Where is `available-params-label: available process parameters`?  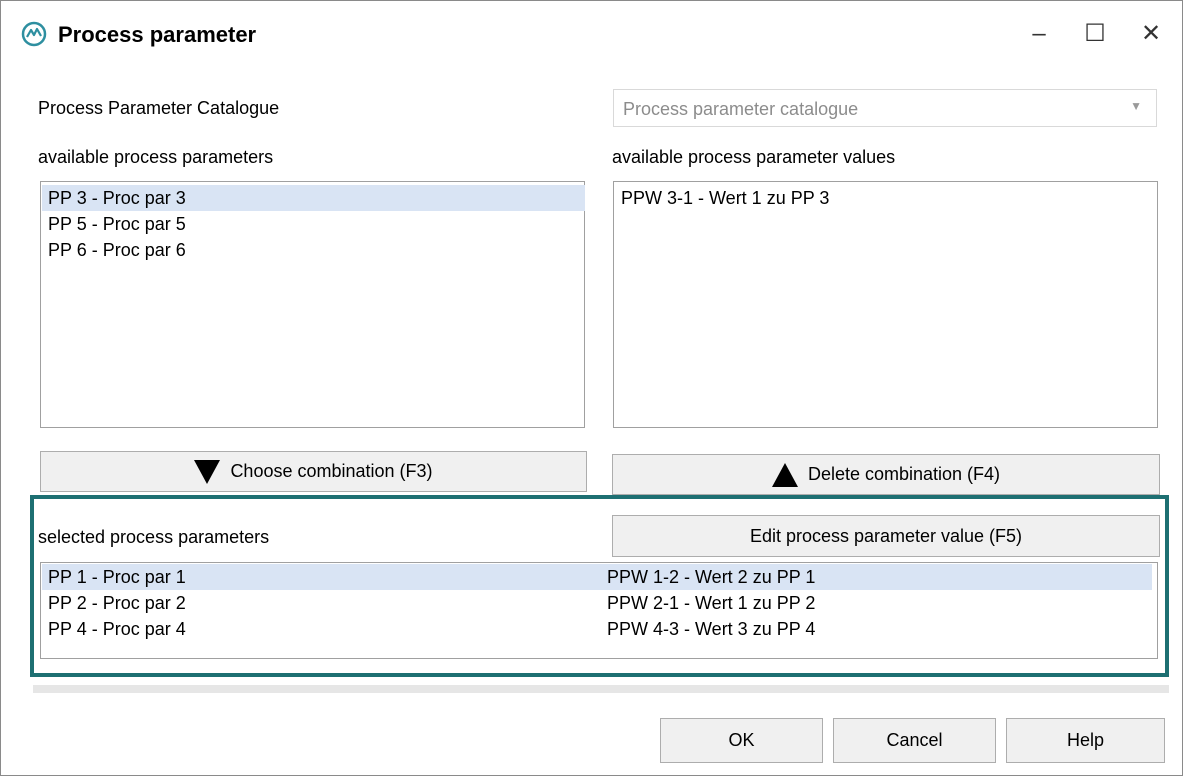
available-params-label: available process parameters is located at coordinates (156, 157).